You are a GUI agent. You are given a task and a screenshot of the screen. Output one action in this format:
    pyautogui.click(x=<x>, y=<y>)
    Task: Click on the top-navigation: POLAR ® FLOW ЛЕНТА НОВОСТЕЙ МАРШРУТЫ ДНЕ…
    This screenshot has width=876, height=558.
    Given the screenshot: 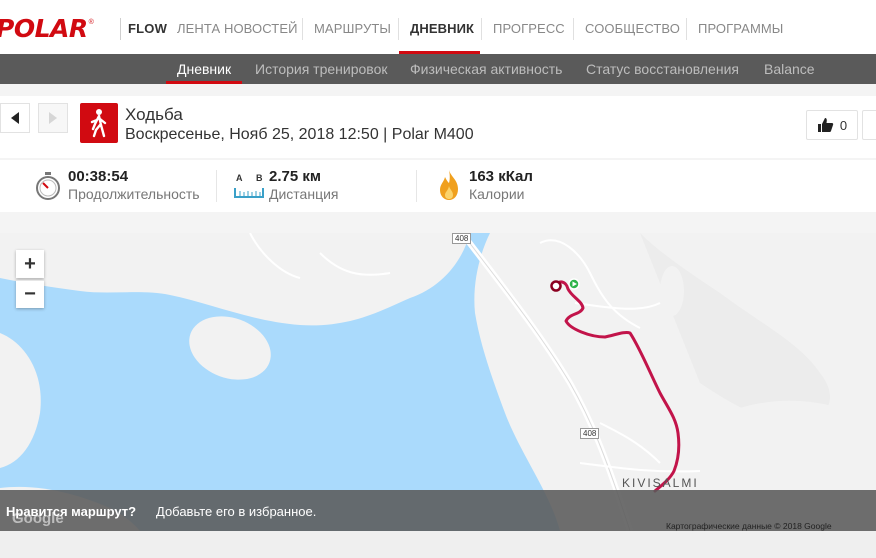 What is the action you would take?
    pyautogui.click(x=438, y=27)
    